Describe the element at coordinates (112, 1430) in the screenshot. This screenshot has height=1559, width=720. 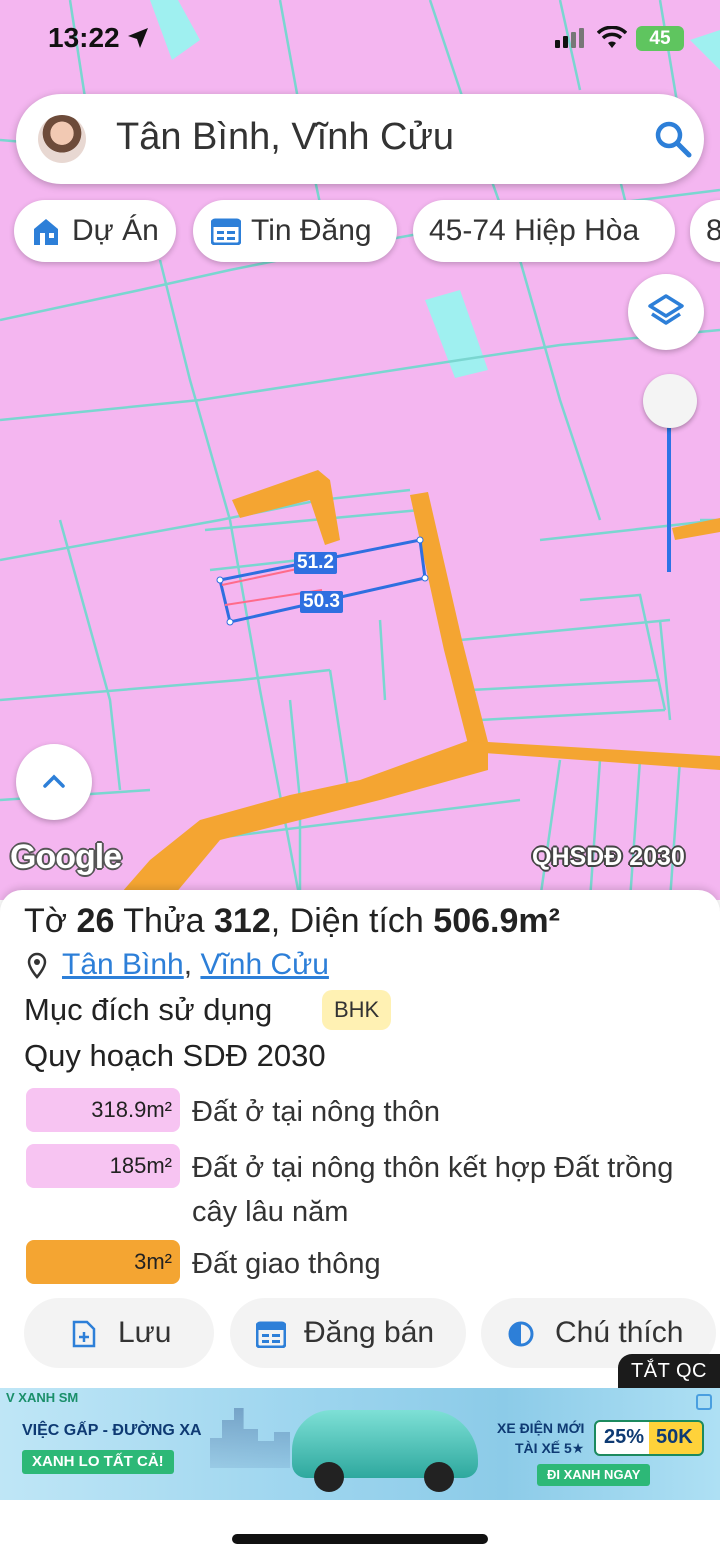
I see `ad-headline: VIỆC GẤP - ĐƯỜNG XA` at that location.